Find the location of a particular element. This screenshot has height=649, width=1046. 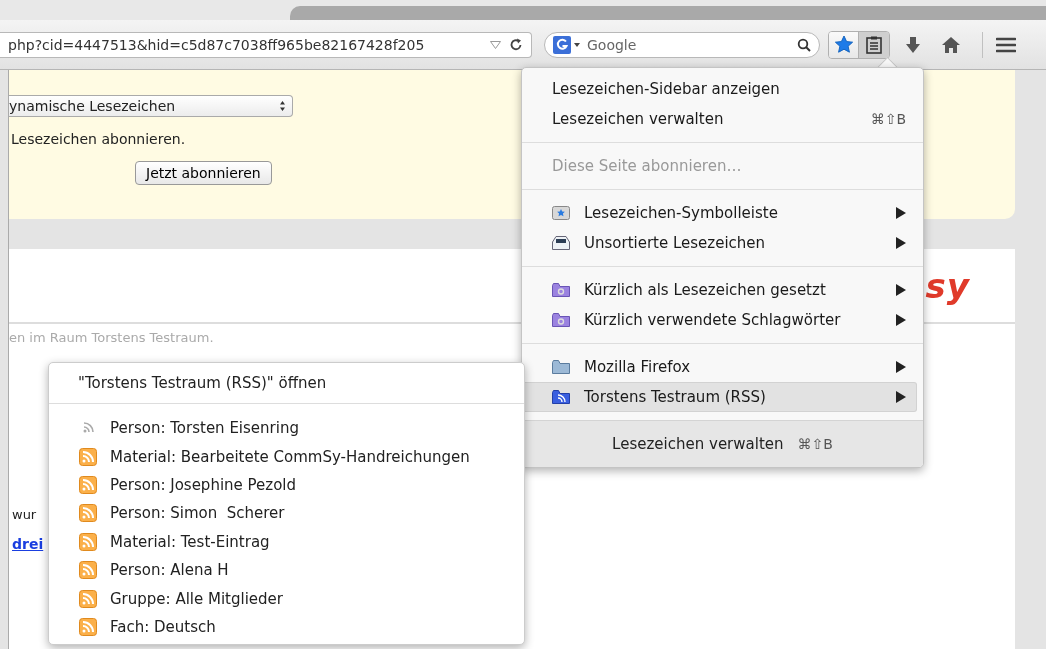

feed-folder-icon is located at coordinates (561, 397).